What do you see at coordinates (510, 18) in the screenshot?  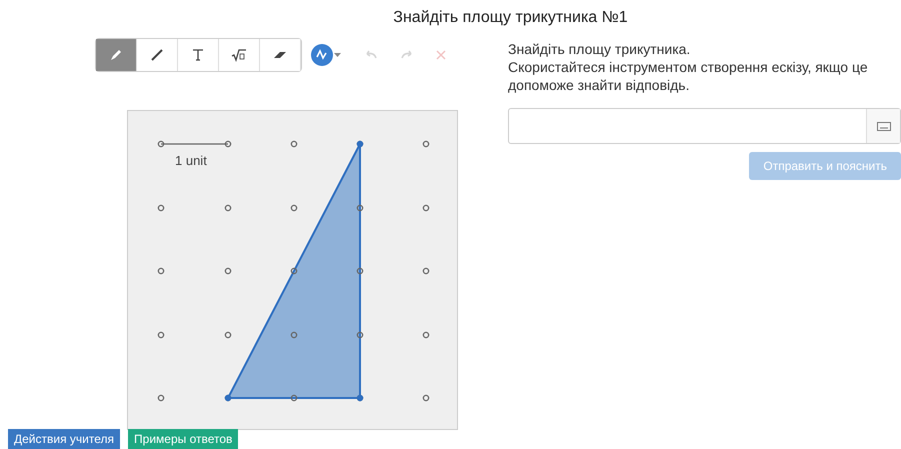 I see `page-title: Знайдіть площу трикутника №1` at bounding box center [510, 18].